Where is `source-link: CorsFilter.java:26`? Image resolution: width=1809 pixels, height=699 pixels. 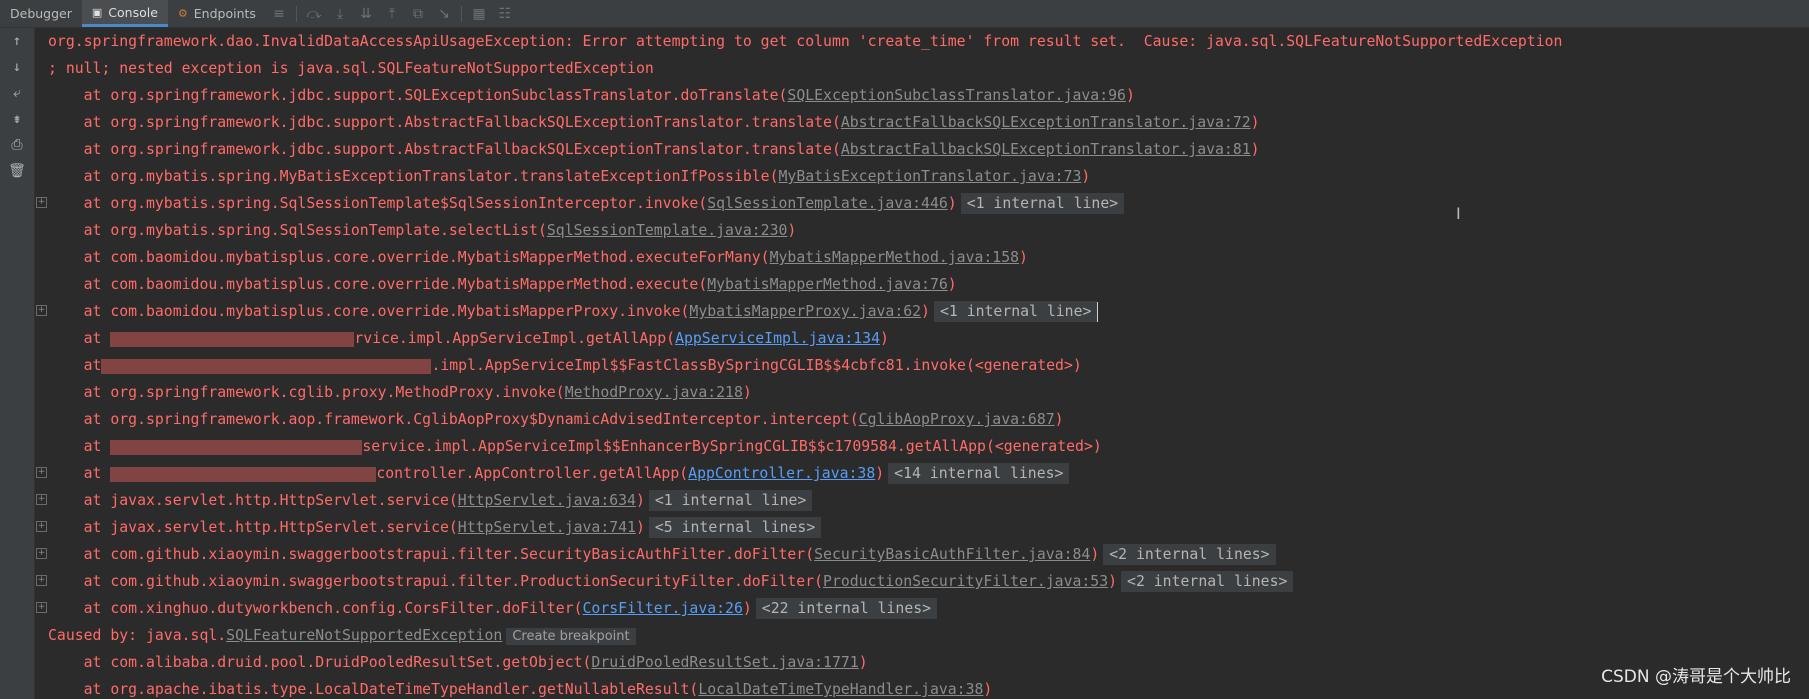
source-link: CorsFilter.java:26 is located at coordinates (663, 608).